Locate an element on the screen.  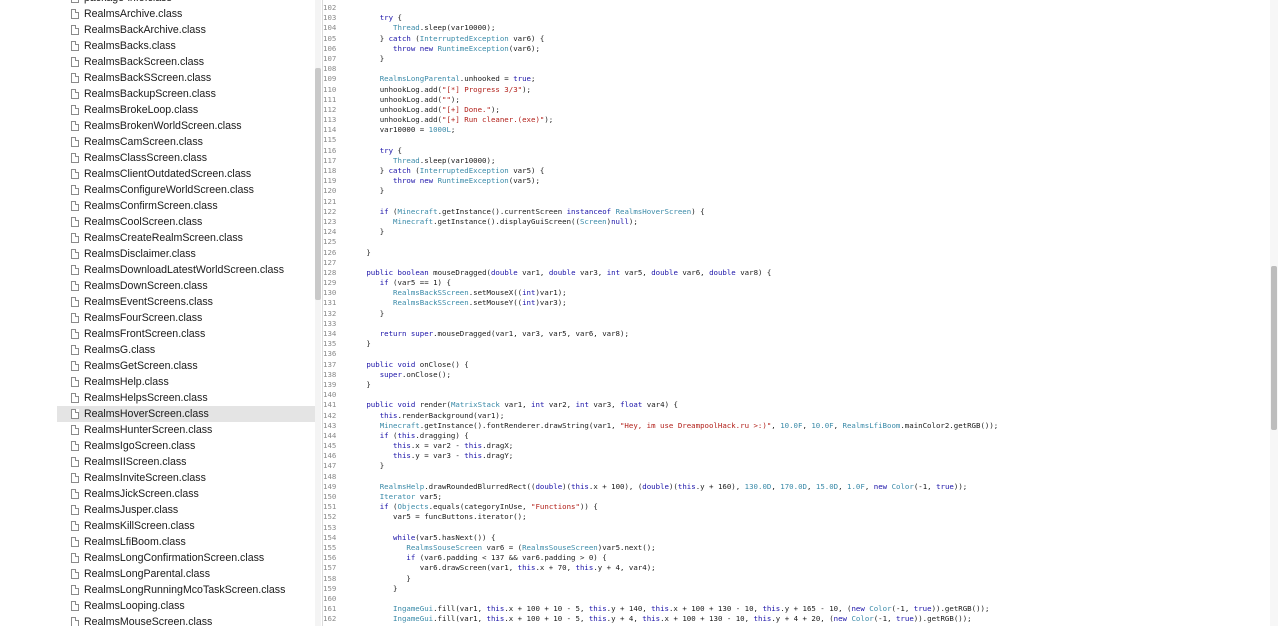
tree-item: RealmsHunterScreen.class is located at coordinates (186, 430).